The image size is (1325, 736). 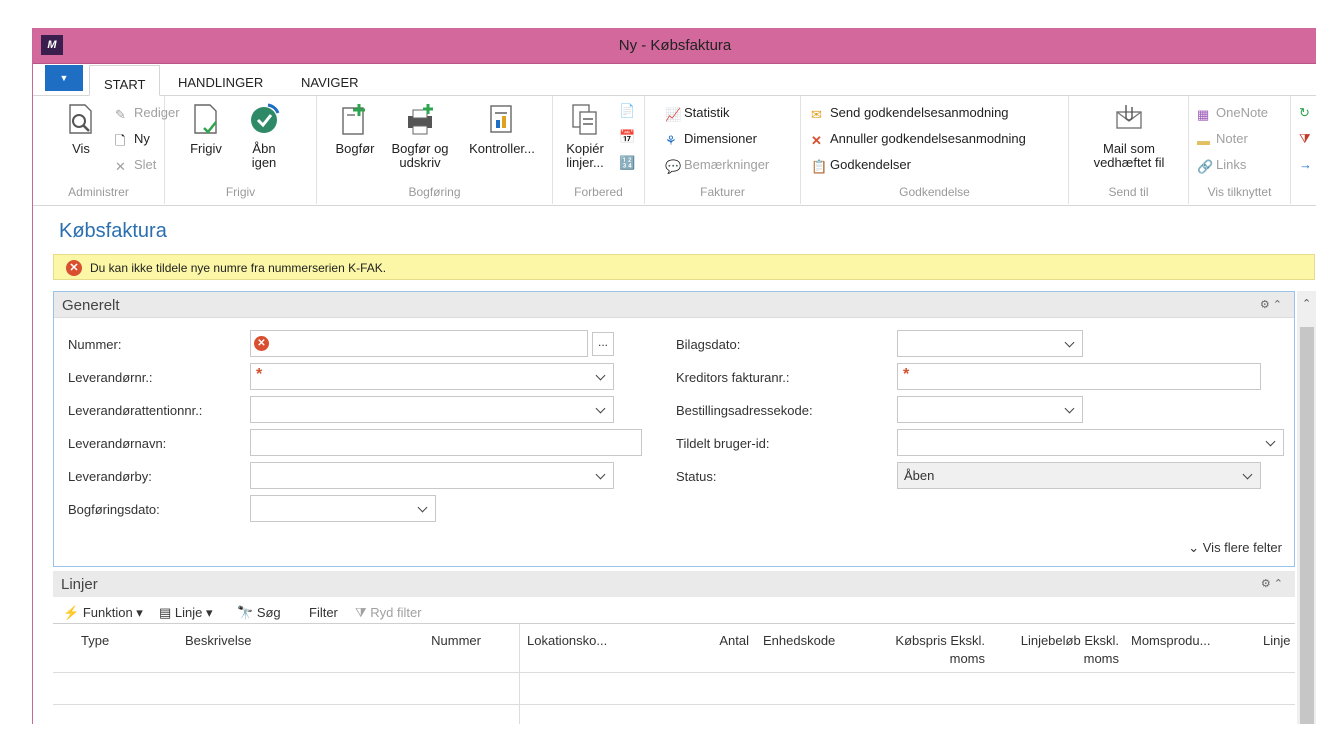 What do you see at coordinates (132, 139) in the screenshot?
I see `ny-button: 🗋 Ny` at bounding box center [132, 139].